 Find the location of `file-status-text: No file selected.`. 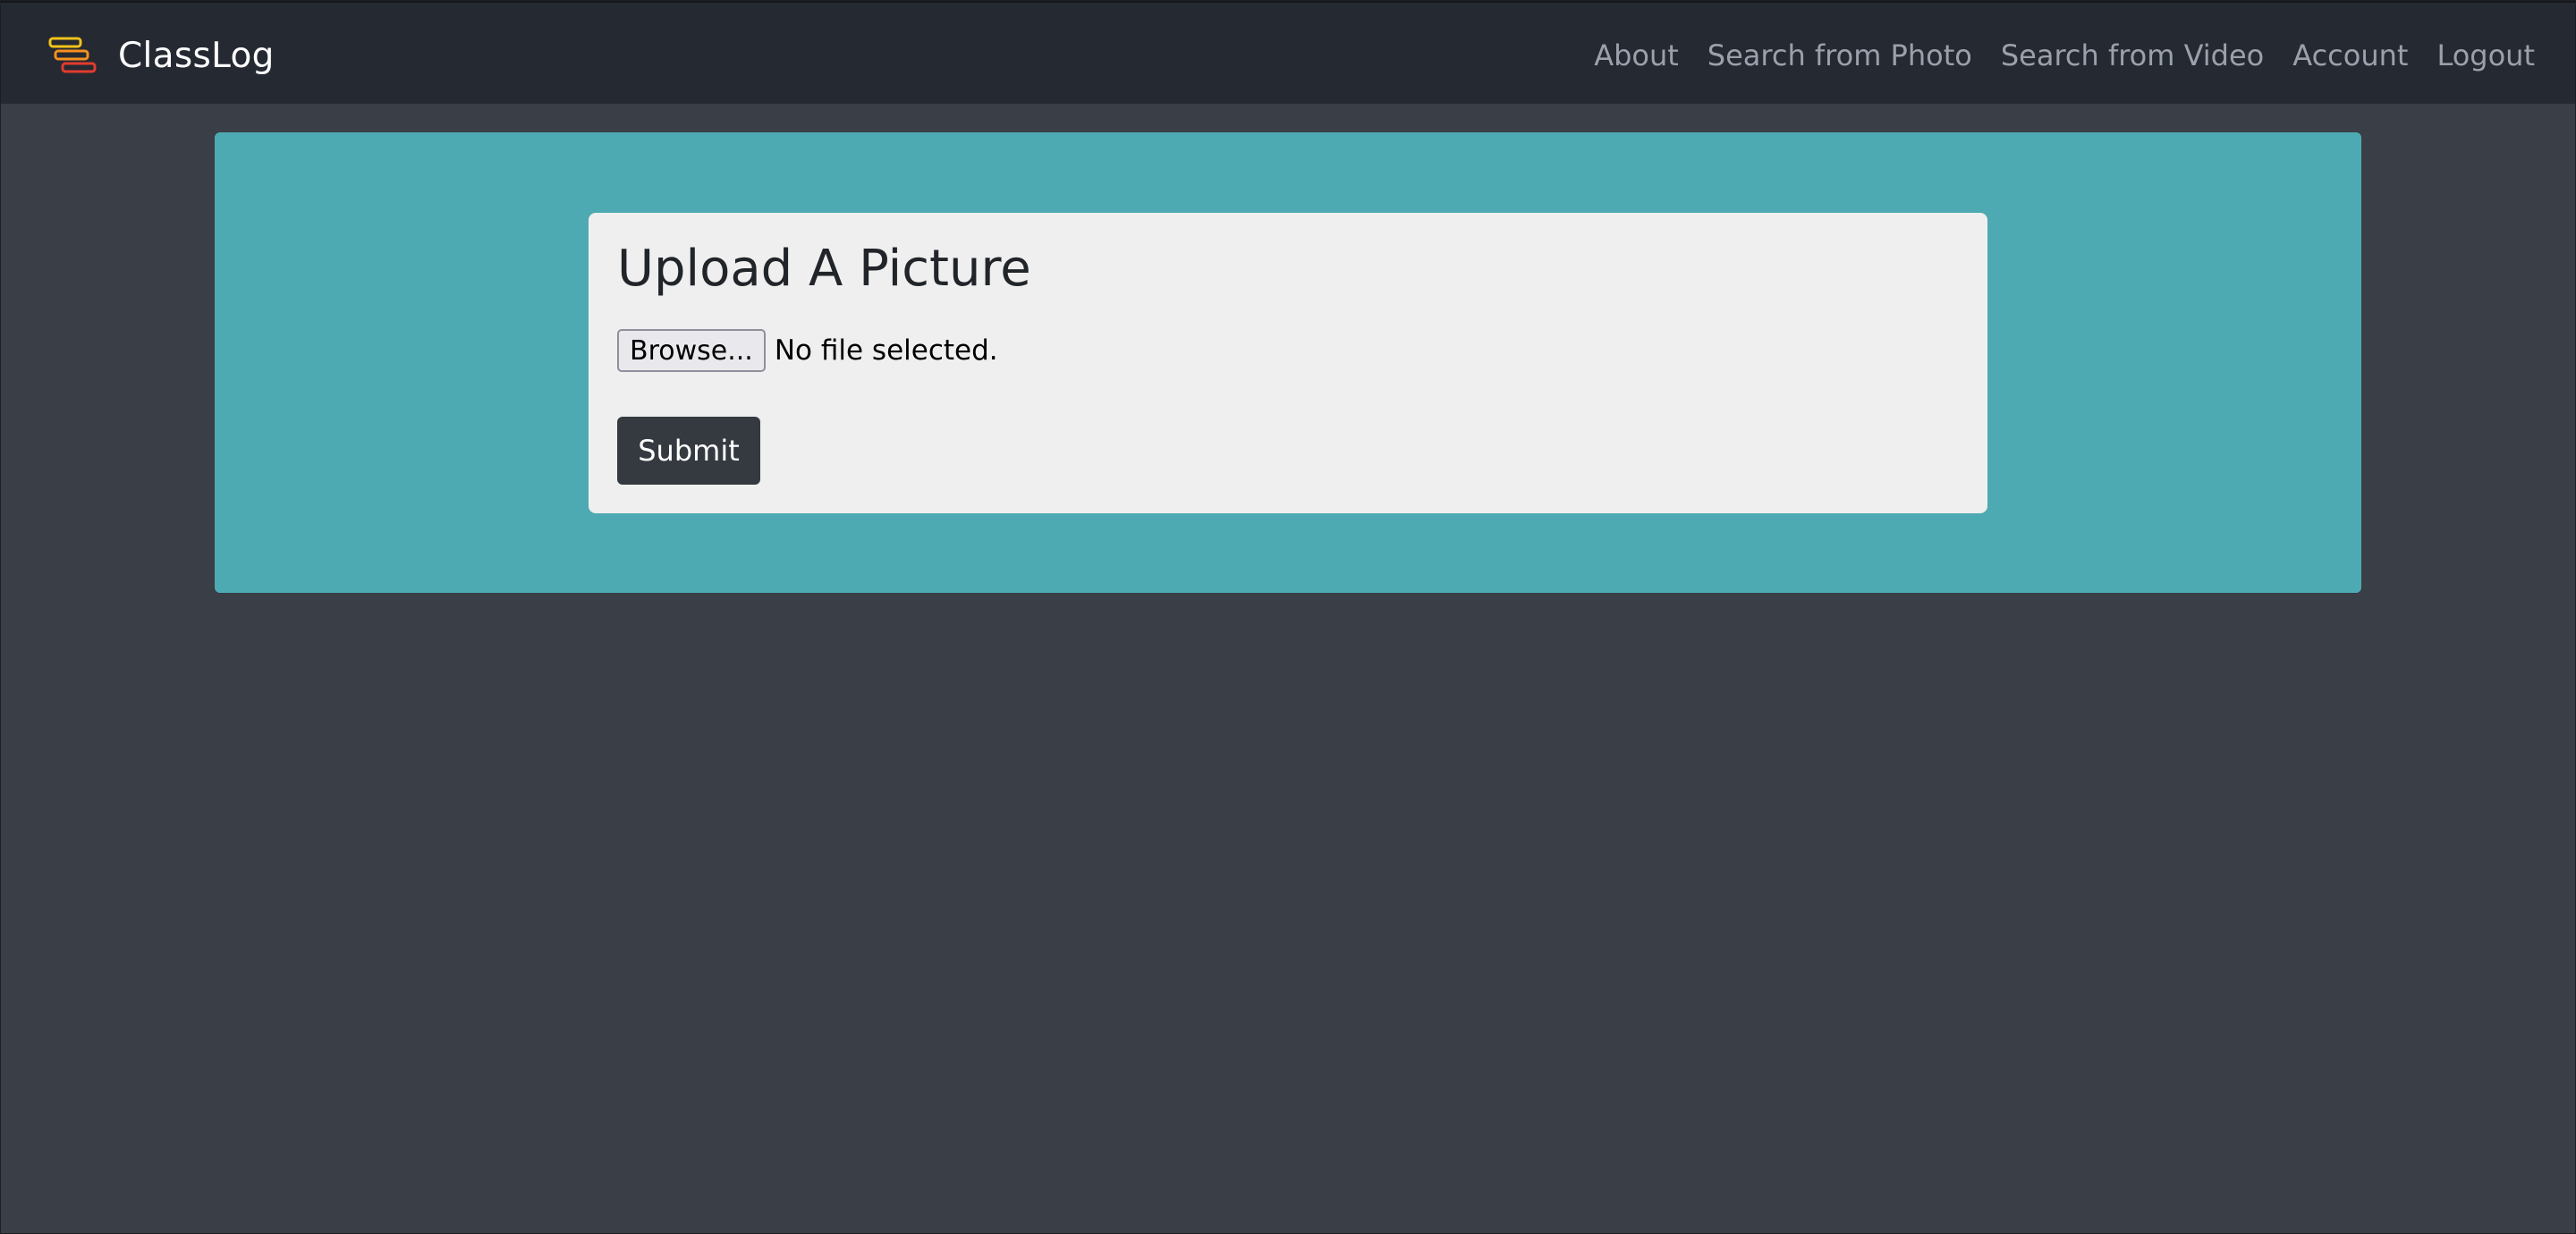

file-status-text: No file selected. is located at coordinates (886, 350).